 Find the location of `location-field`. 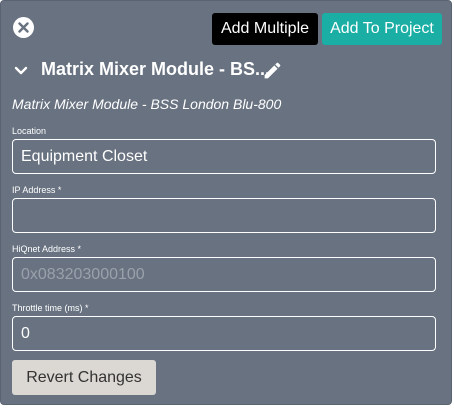

location-field is located at coordinates (224, 156).